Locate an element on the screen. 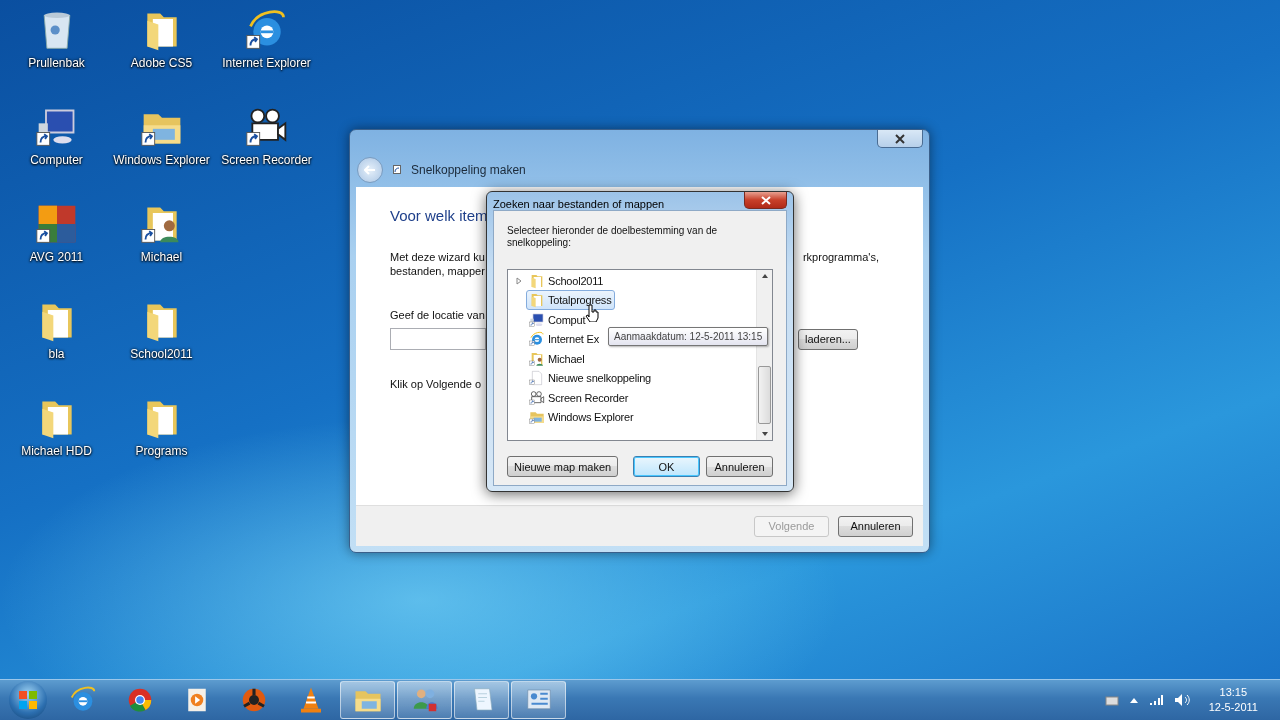  dialog-button: Annuleren is located at coordinates (739, 466).